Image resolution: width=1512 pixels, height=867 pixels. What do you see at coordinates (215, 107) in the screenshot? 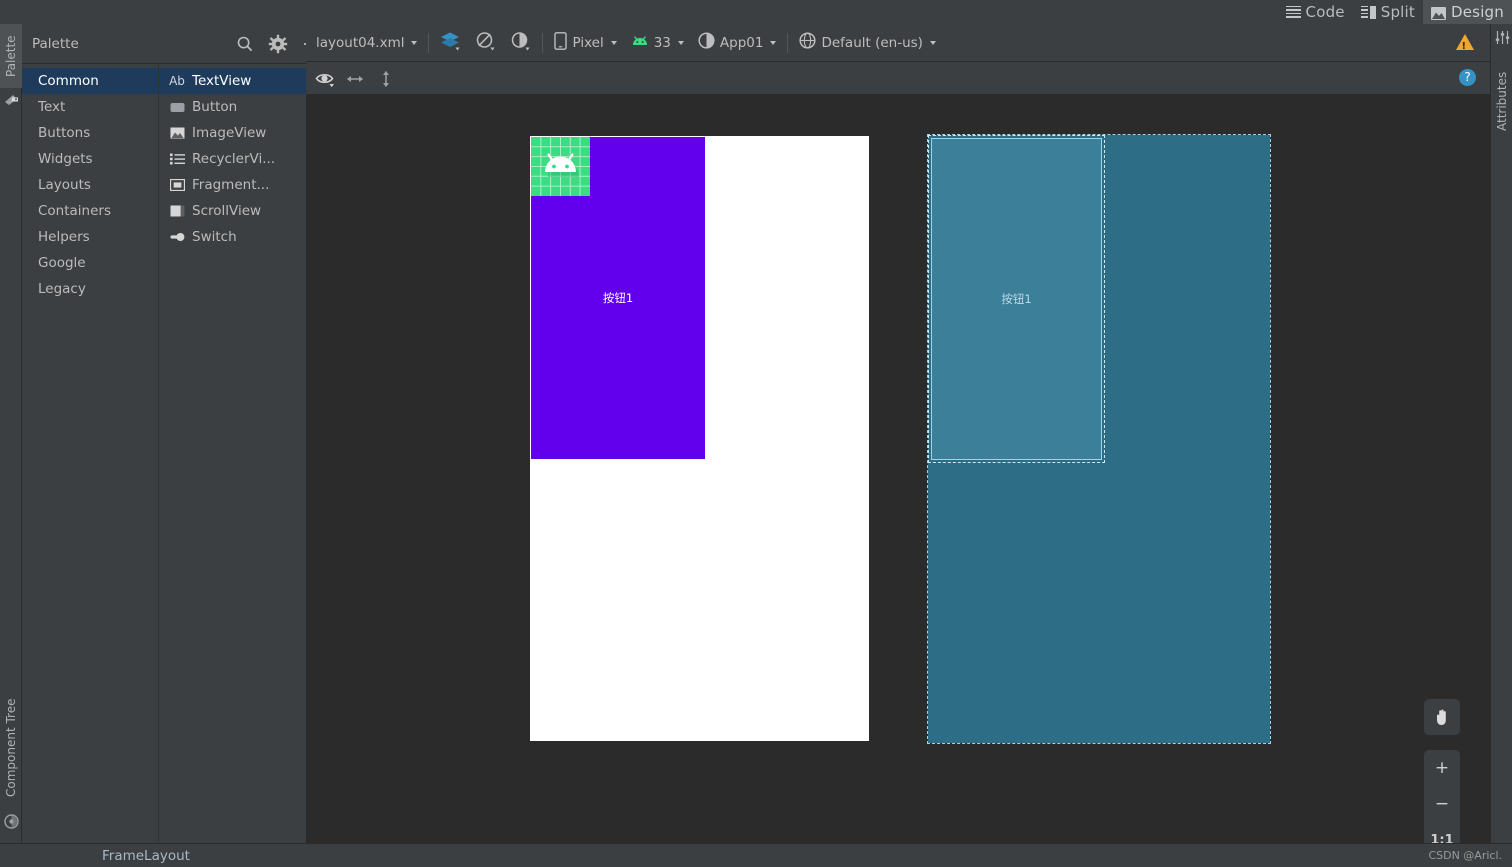
I see `palette-widget-label: Button` at bounding box center [215, 107].